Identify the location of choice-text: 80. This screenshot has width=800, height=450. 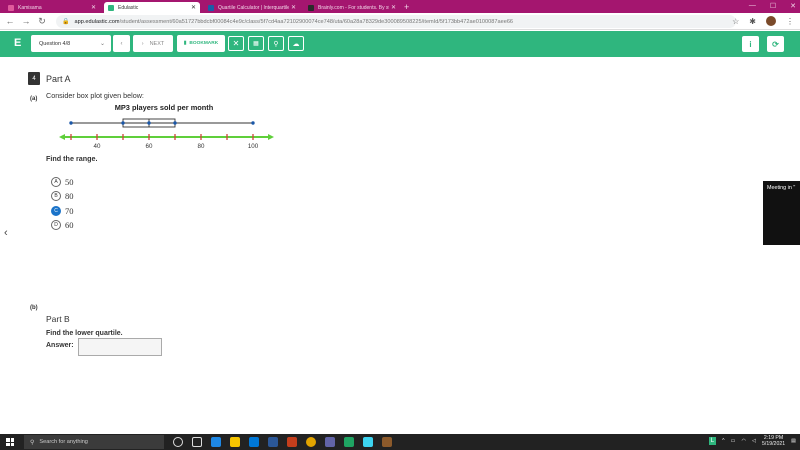
(69, 195).